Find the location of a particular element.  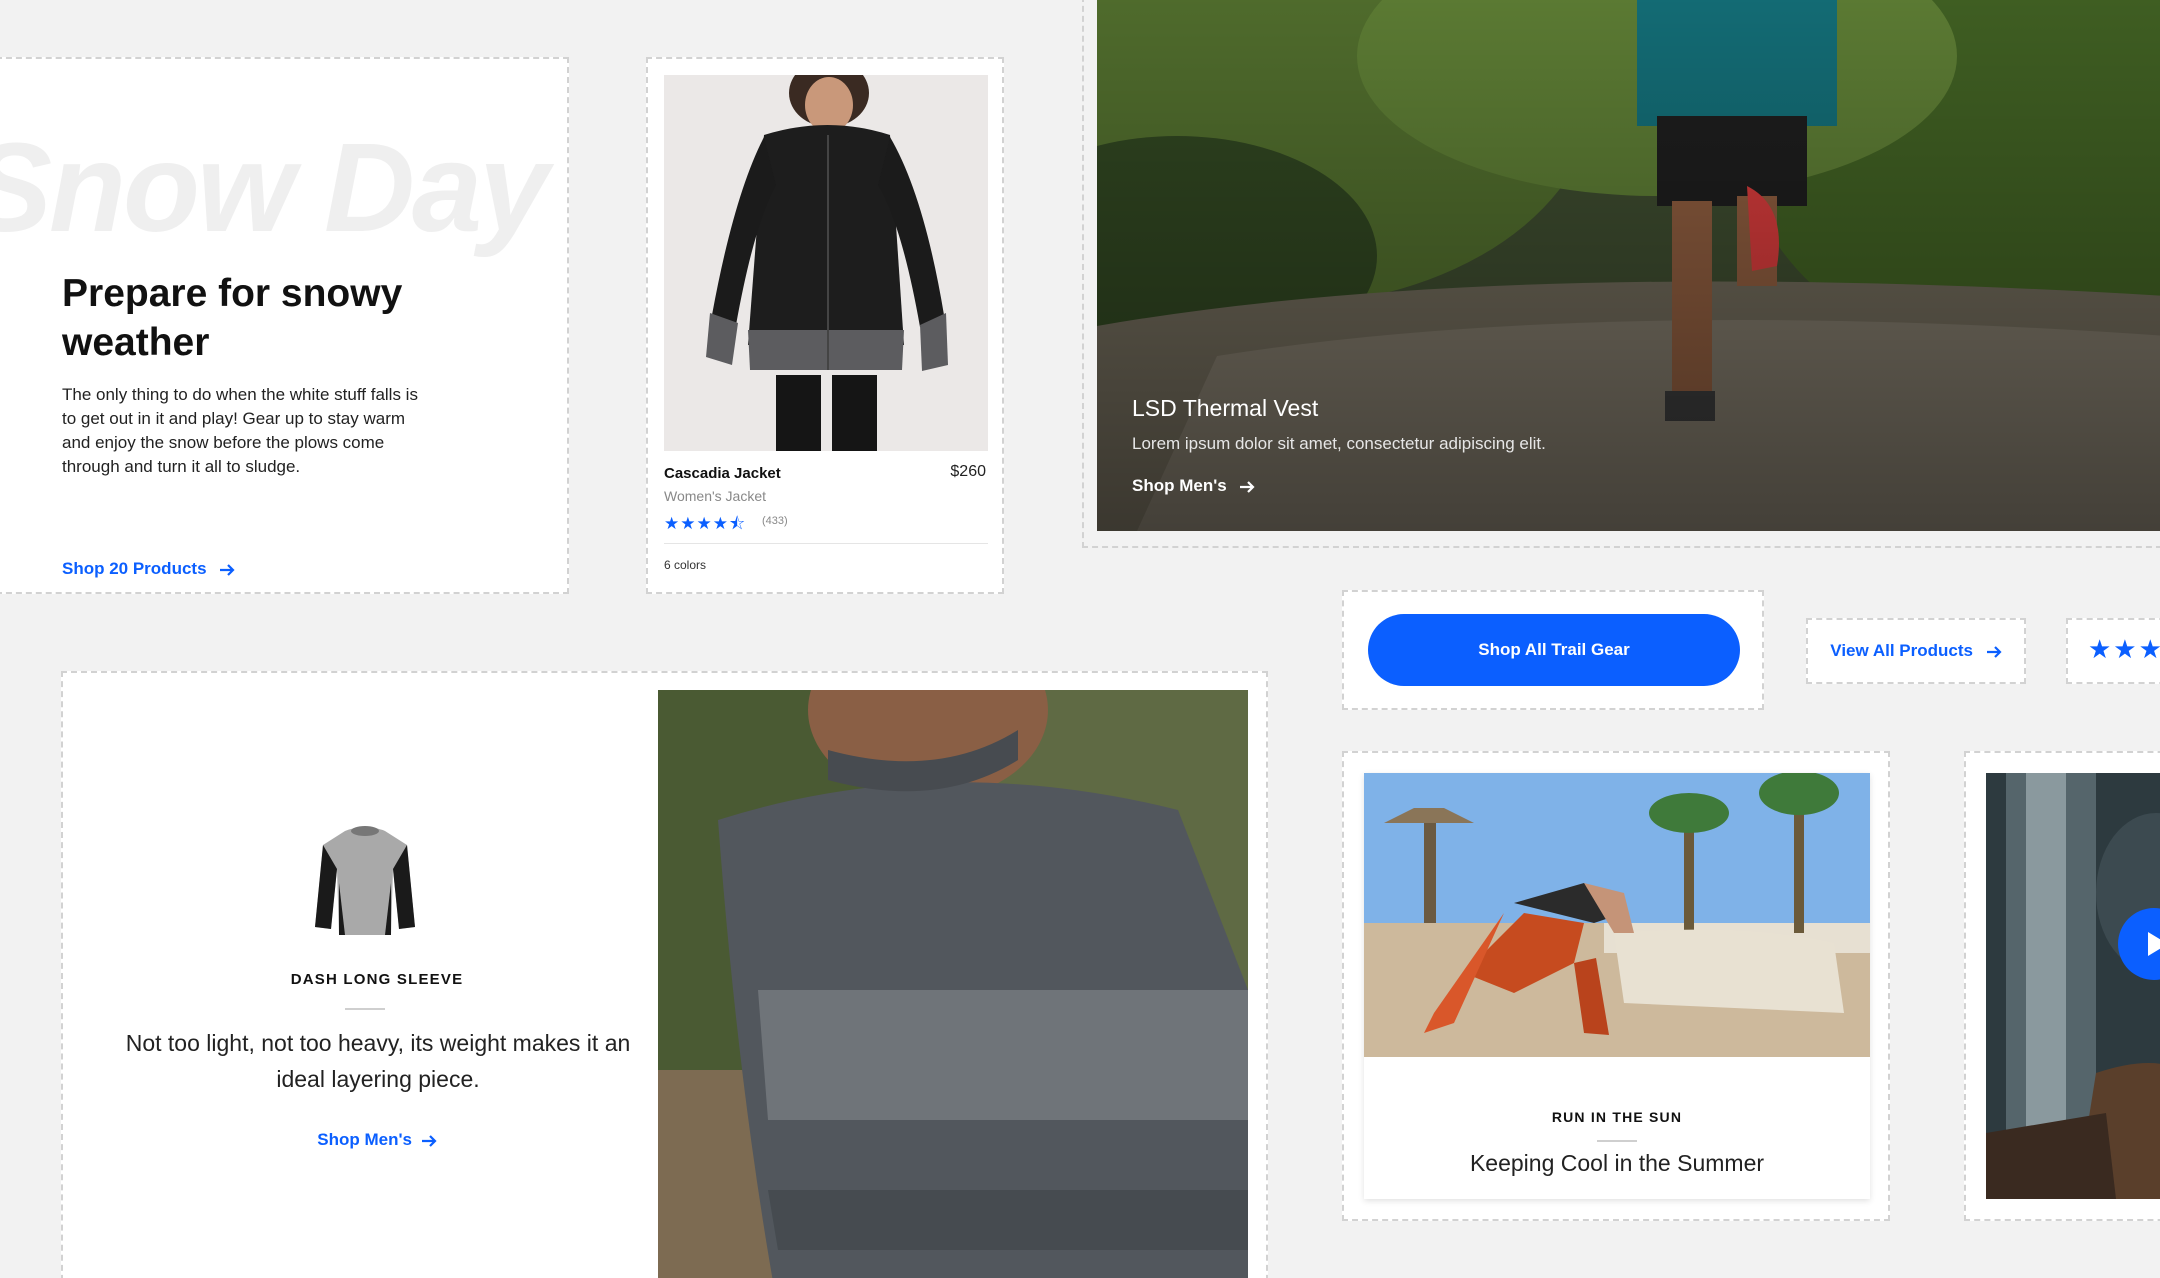

black-jacket-photo is located at coordinates (826, 263).